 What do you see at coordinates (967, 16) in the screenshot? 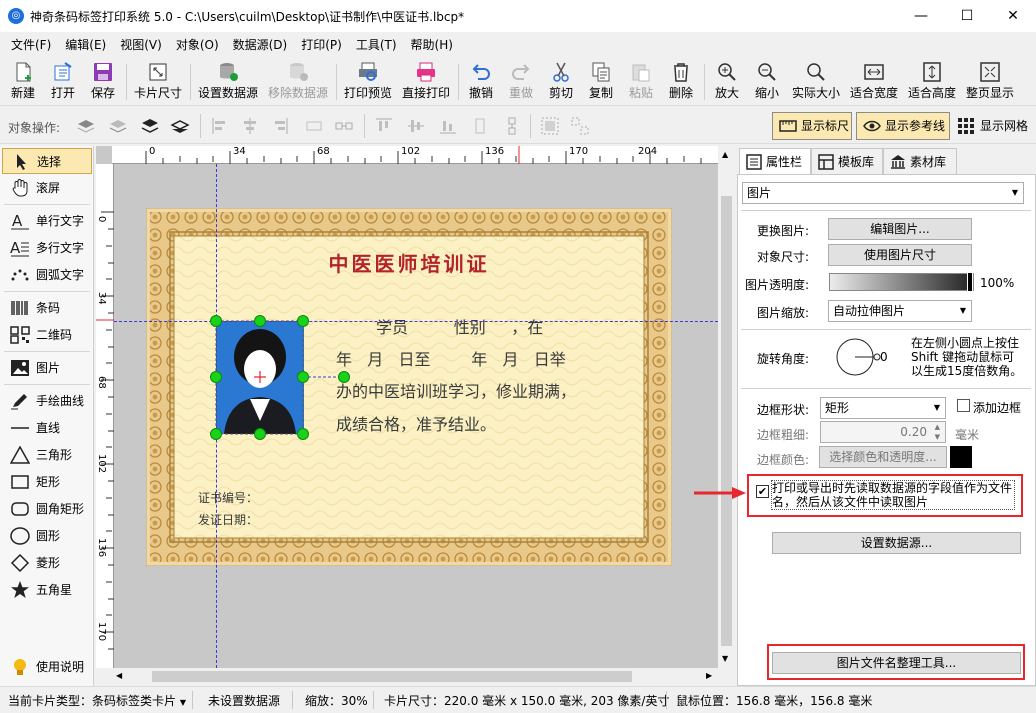
I see `maximize-button: ☐` at bounding box center [967, 16].